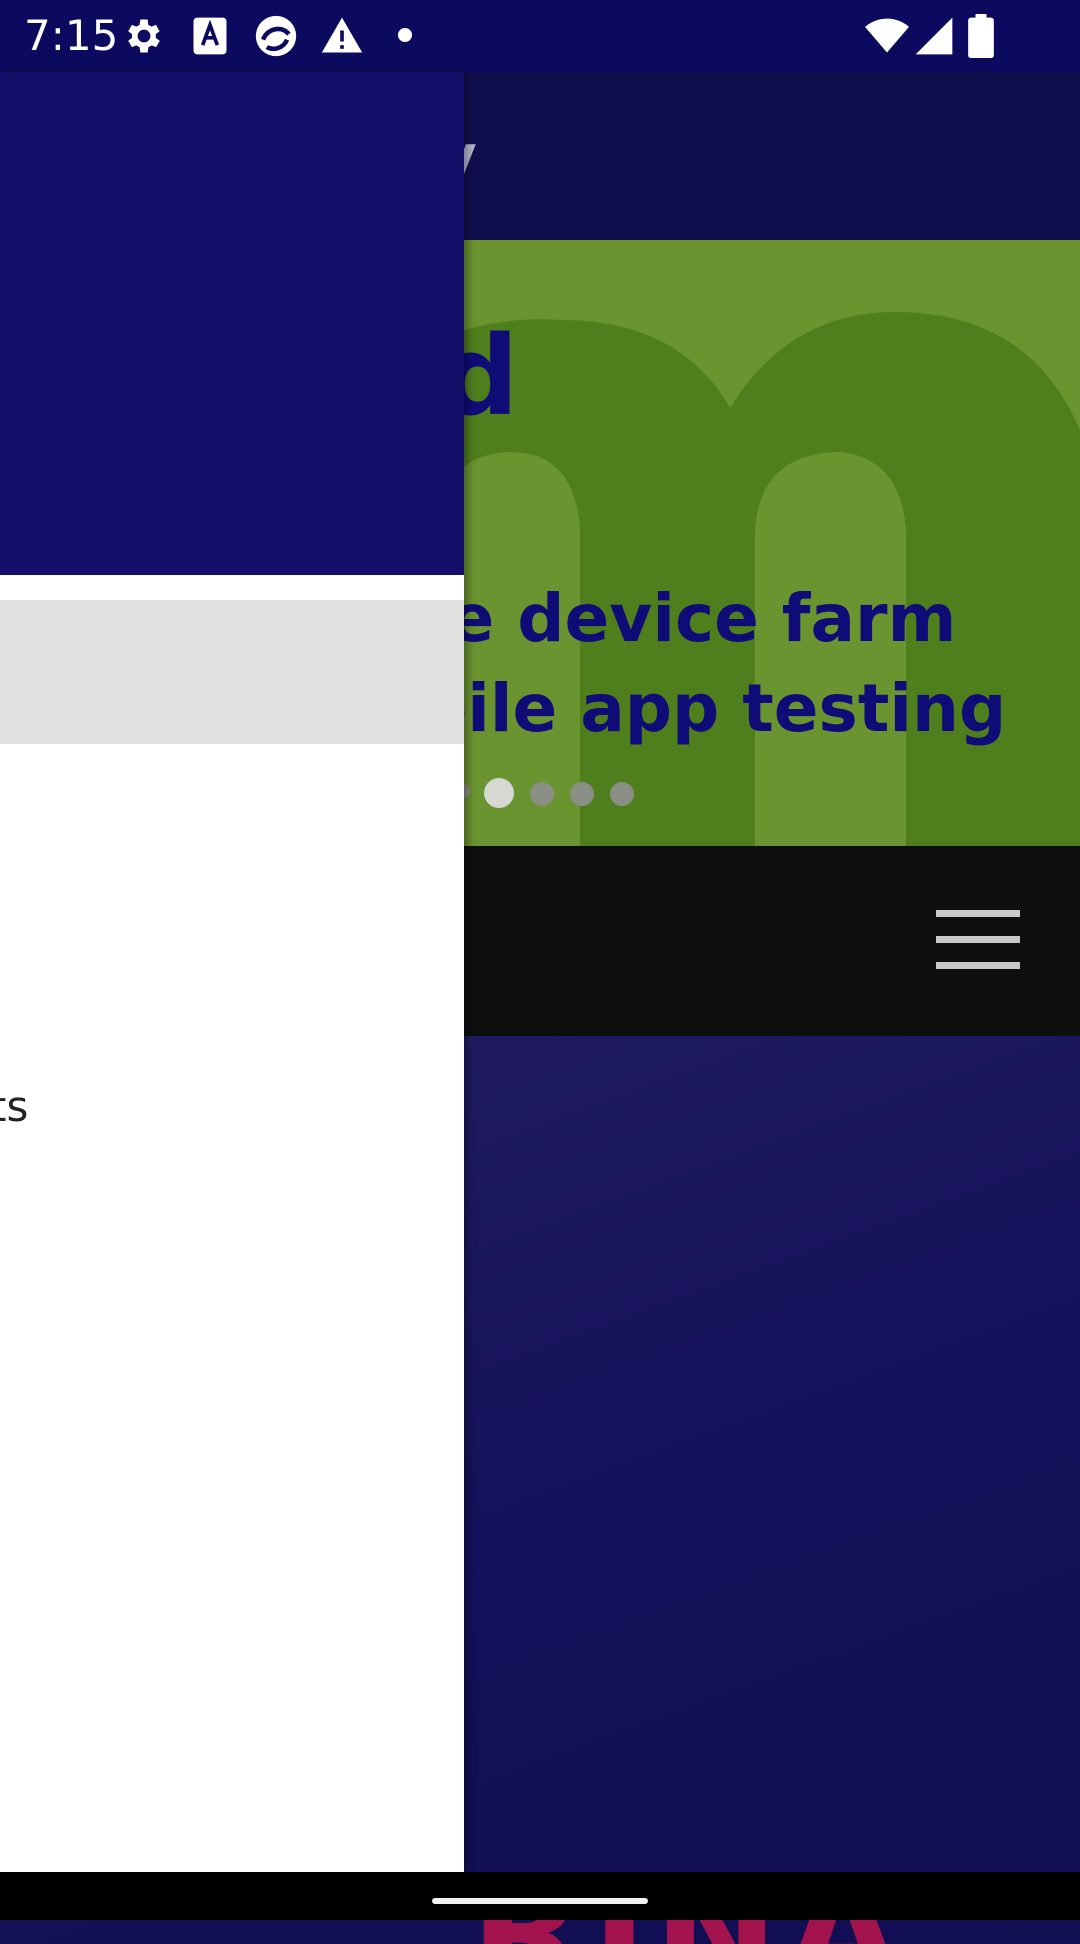 This screenshot has height=1944, width=1080. Describe the element at coordinates (210, 36) in the screenshot. I see `text-a-icon` at that location.